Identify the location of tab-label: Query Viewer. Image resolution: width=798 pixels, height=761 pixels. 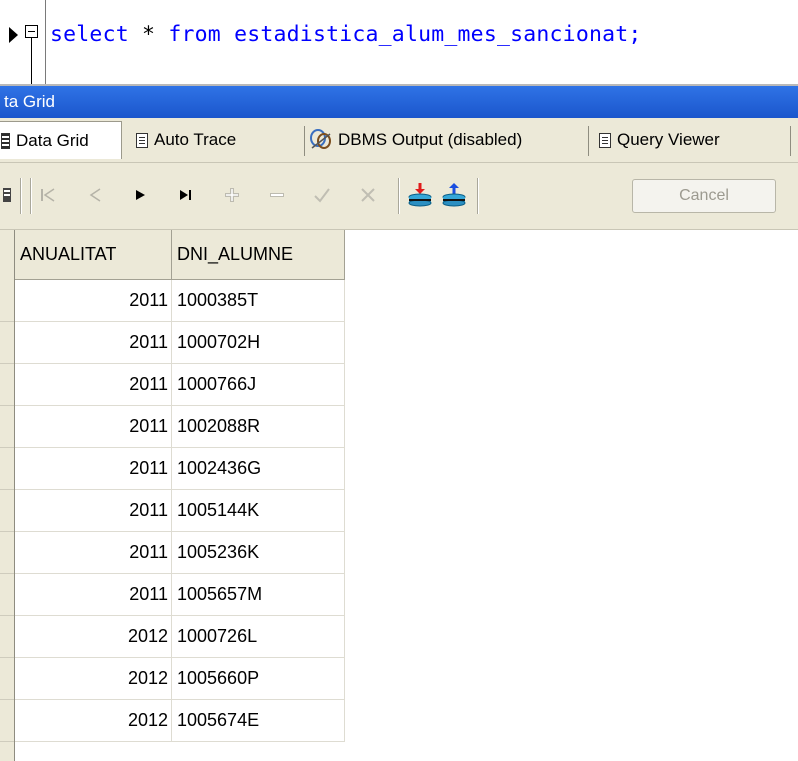
(668, 139).